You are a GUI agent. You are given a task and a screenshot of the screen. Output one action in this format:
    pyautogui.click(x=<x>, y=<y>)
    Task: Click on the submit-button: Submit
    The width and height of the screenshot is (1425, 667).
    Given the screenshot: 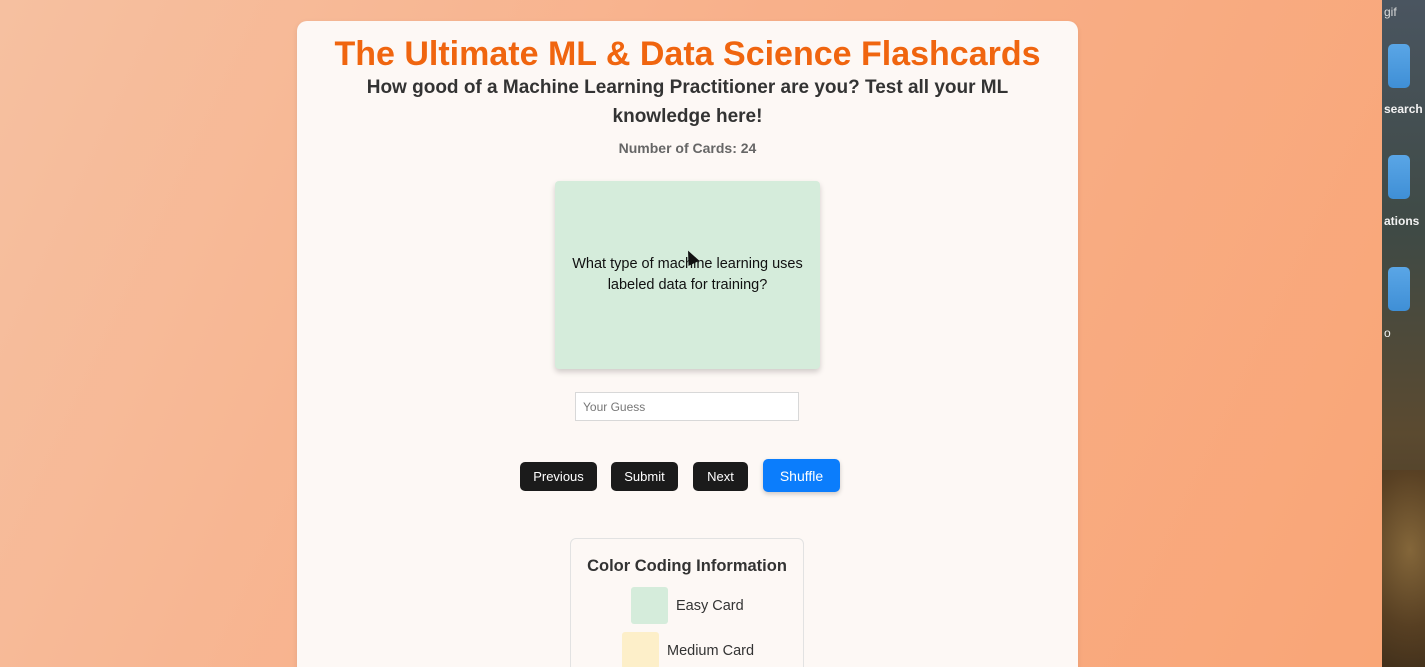 What is the action you would take?
    pyautogui.click(x=644, y=476)
    